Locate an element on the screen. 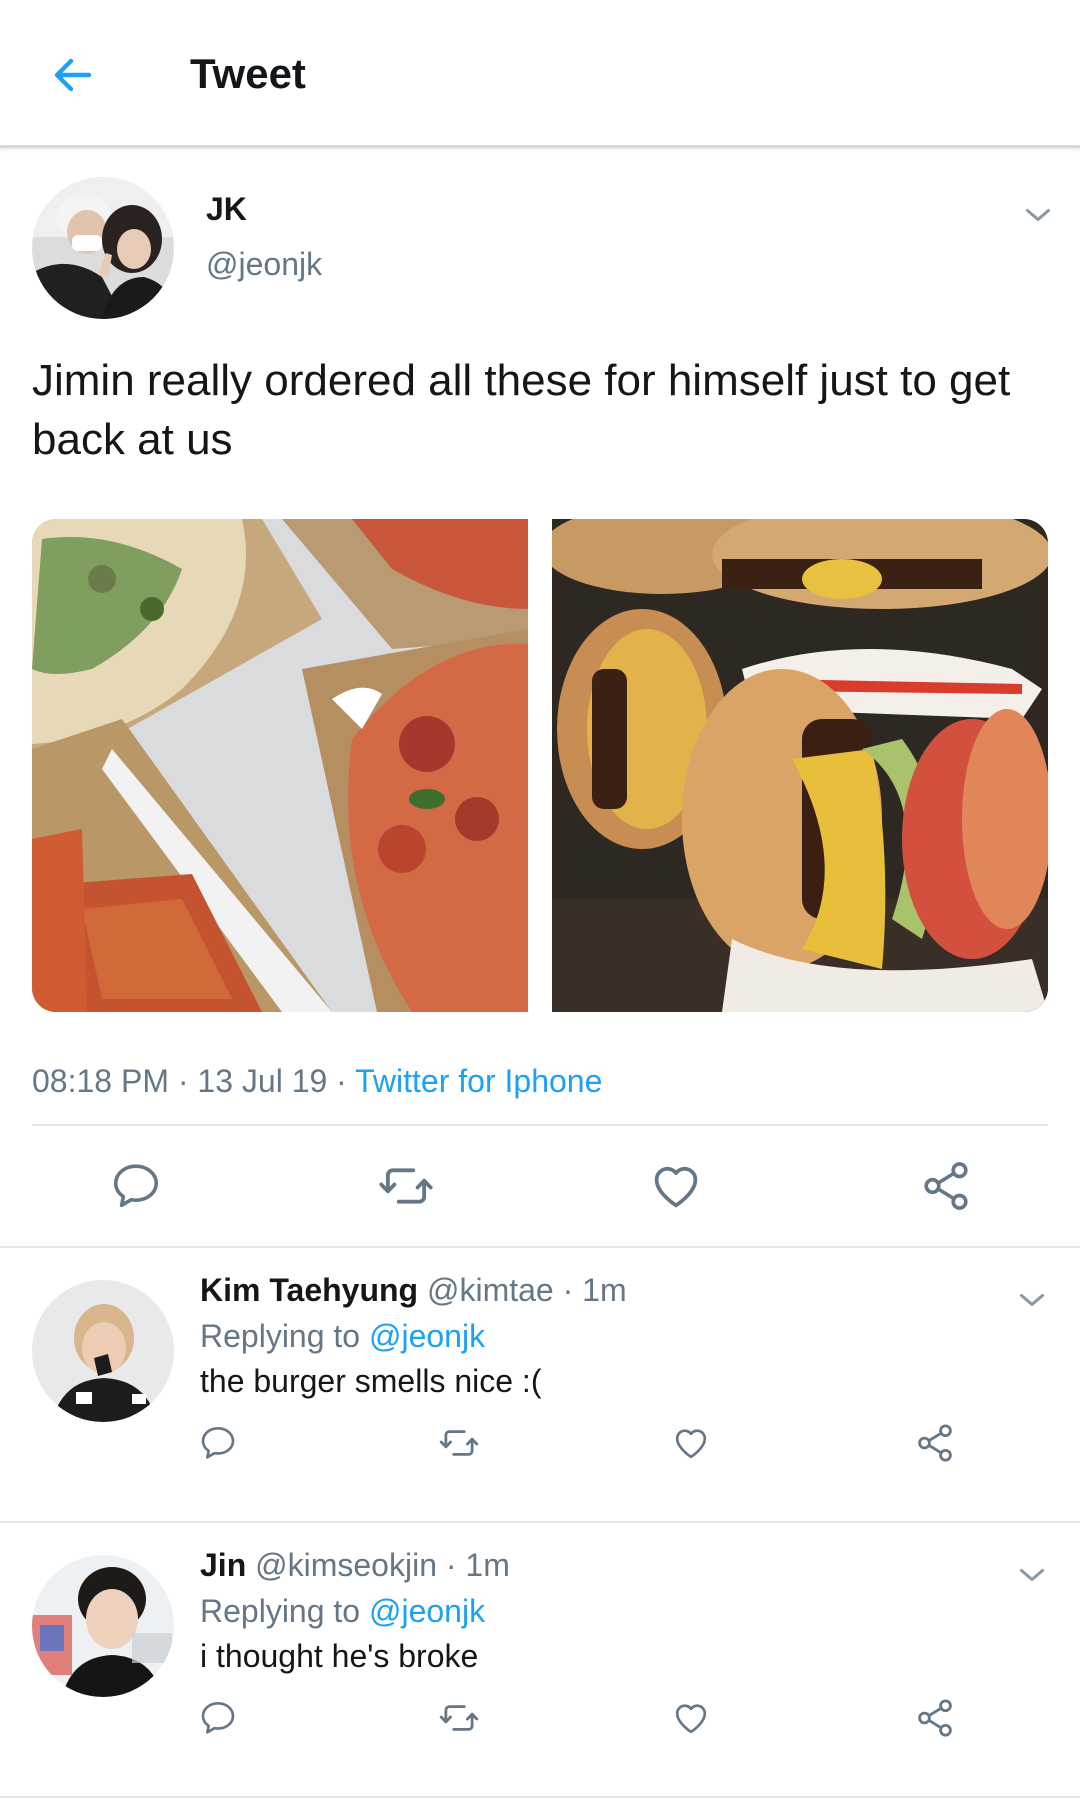 Image resolution: width=1080 pixels, height=1803 pixels. tweet-photo-pizzas is located at coordinates (280, 765).